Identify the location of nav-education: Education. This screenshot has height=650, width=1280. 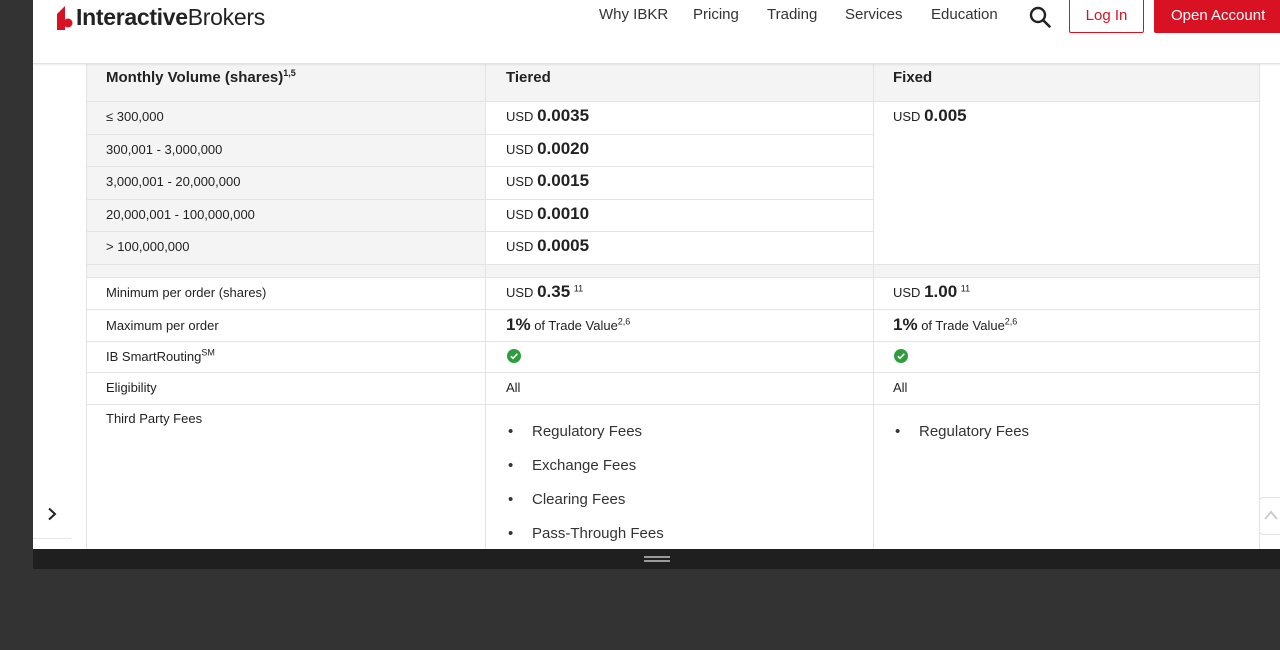
(964, 17).